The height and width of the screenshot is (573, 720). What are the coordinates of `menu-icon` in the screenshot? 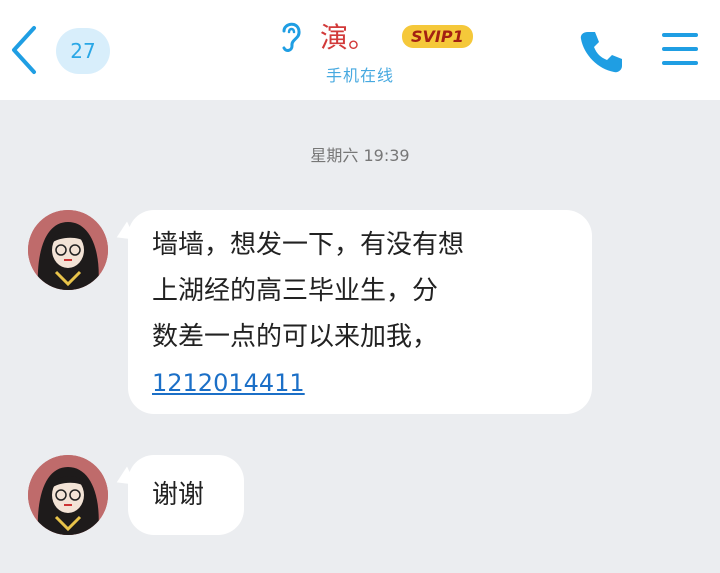 It's located at (680, 50).